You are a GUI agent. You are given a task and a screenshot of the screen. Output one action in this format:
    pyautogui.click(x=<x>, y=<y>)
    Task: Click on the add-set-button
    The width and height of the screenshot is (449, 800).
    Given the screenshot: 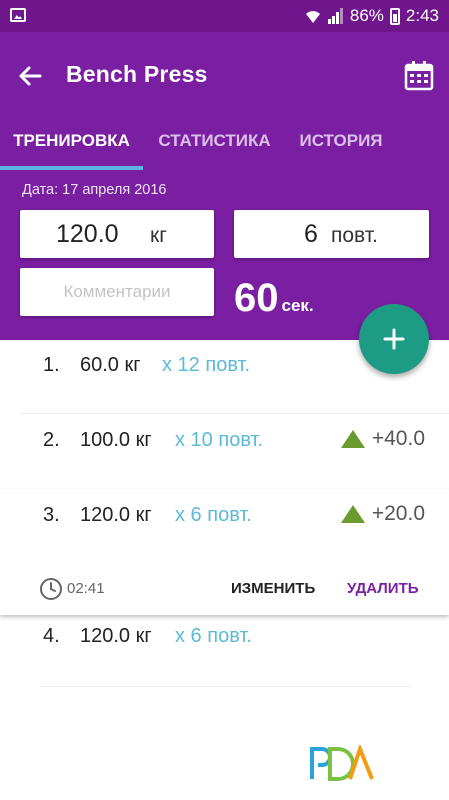 What is the action you would take?
    pyautogui.click(x=394, y=339)
    